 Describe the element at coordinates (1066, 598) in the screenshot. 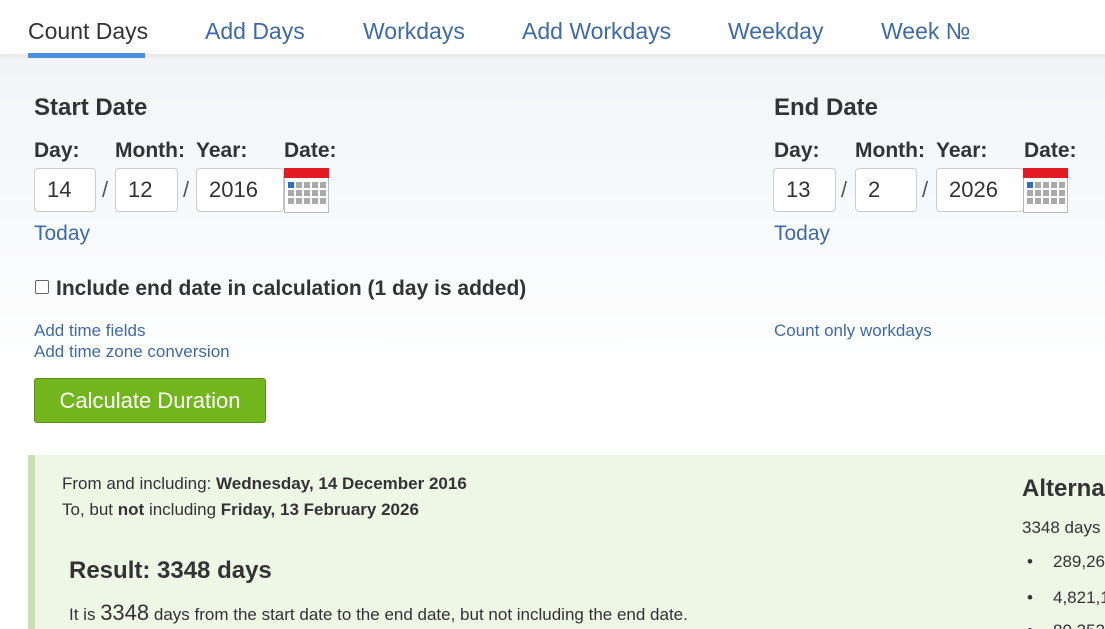

I see `alternative-item: 4,821,1` at that location.